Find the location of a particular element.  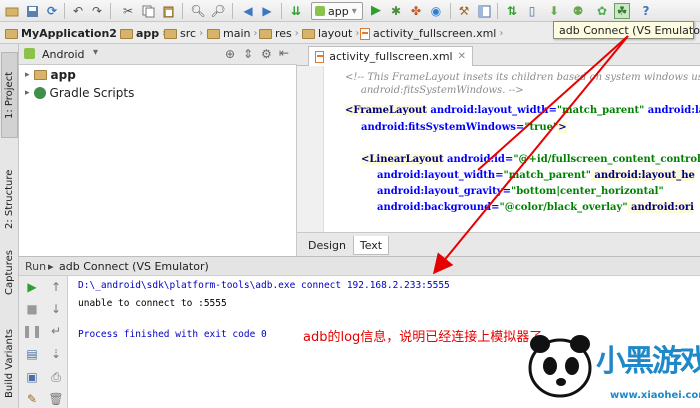

watermark-url: www.xiaohei.com is located at coordinates (655, 395).